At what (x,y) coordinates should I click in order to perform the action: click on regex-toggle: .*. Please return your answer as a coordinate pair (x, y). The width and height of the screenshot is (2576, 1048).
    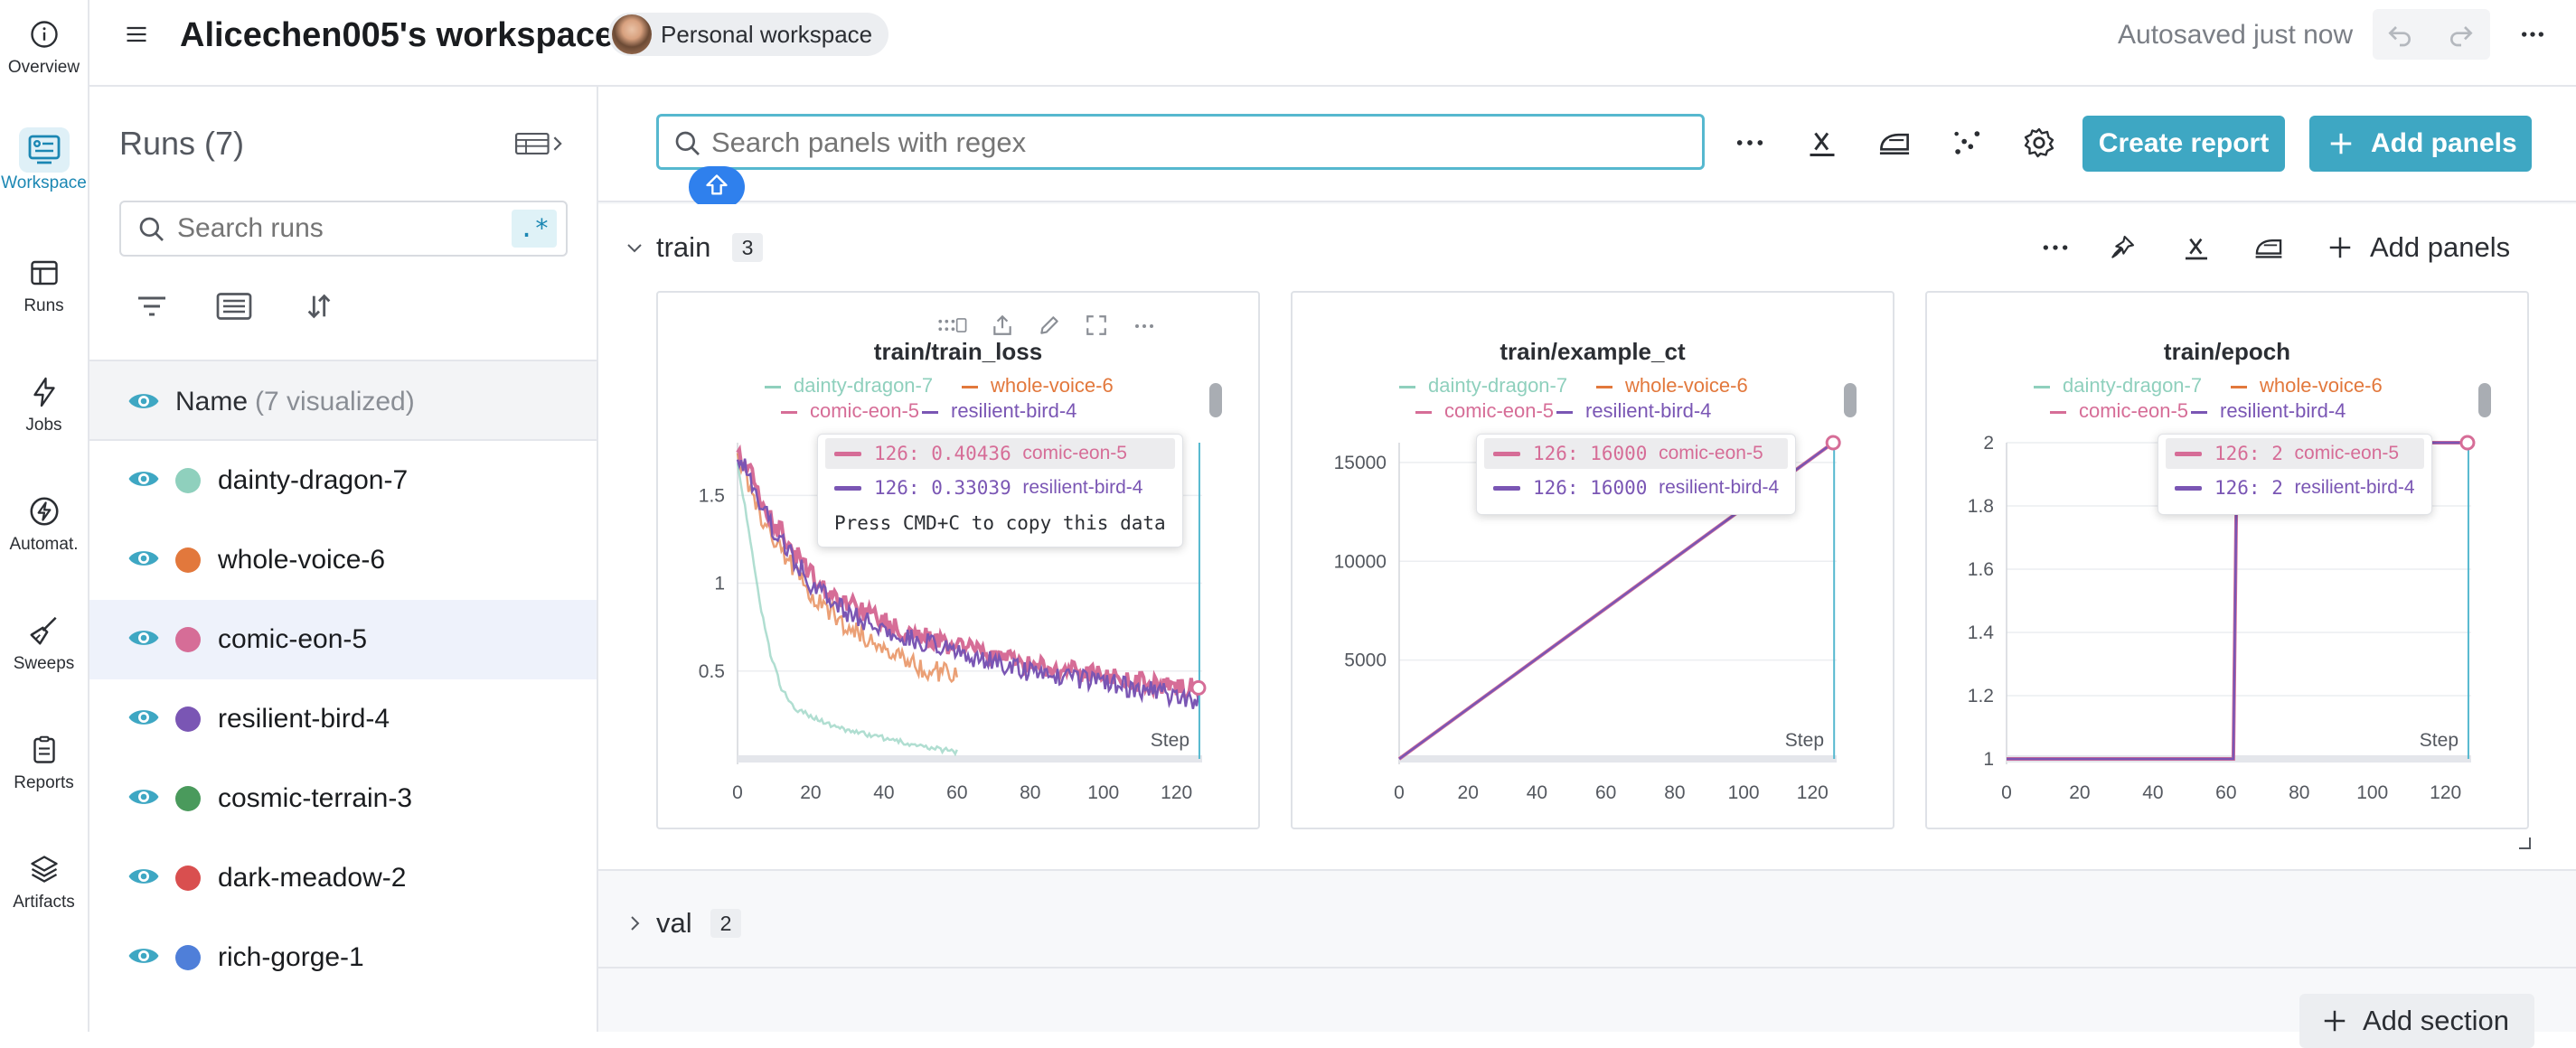
    Looking at the image, I should click on (535, 229).